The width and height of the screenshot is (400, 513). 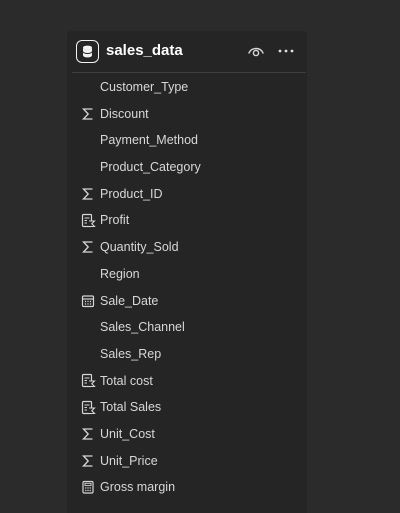 What do you see at coordinates (187, 247) in the screenshot?
I see `field-item-quantity-sold: Quantity_Sold` at bounding box center [187, 247].